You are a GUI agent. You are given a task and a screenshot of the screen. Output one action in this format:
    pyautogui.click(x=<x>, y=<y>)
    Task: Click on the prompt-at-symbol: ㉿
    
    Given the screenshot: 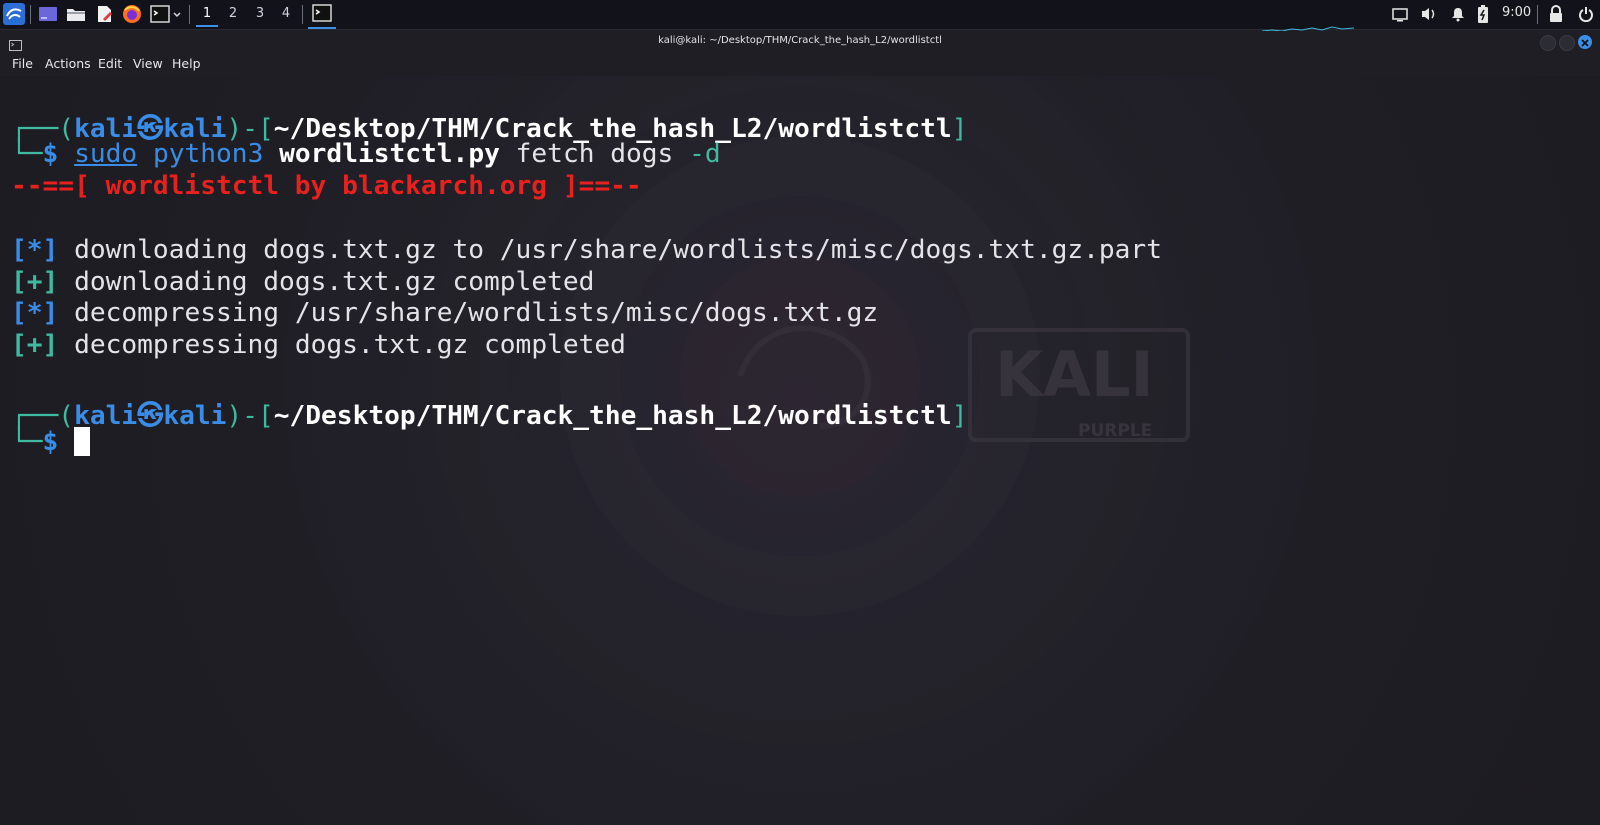 What is the action you would take?
    pyautogui.click(x=150, y=416)
    